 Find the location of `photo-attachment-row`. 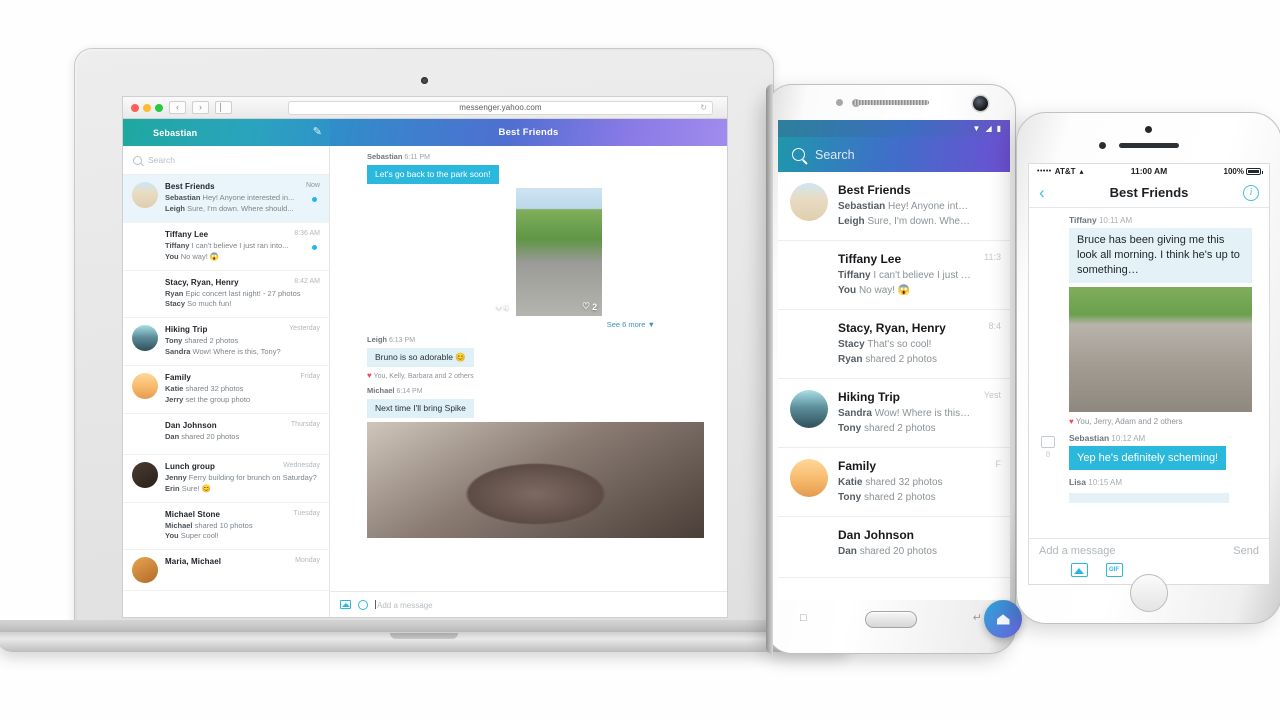

photo-attachment-row is located at coordinates (542, 480).